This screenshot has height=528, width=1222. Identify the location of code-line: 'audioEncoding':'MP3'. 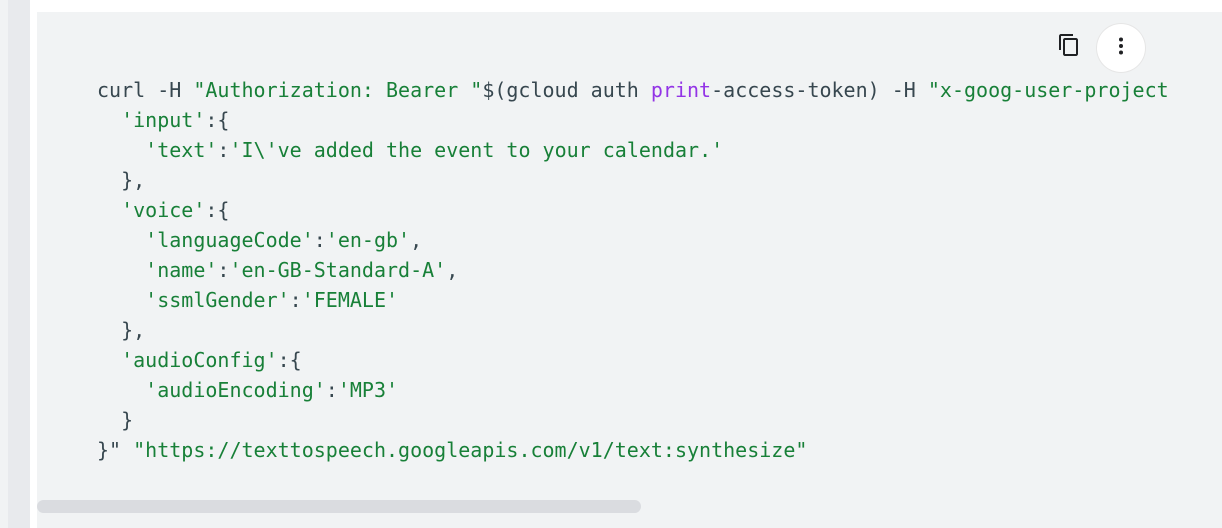
(247, 390).